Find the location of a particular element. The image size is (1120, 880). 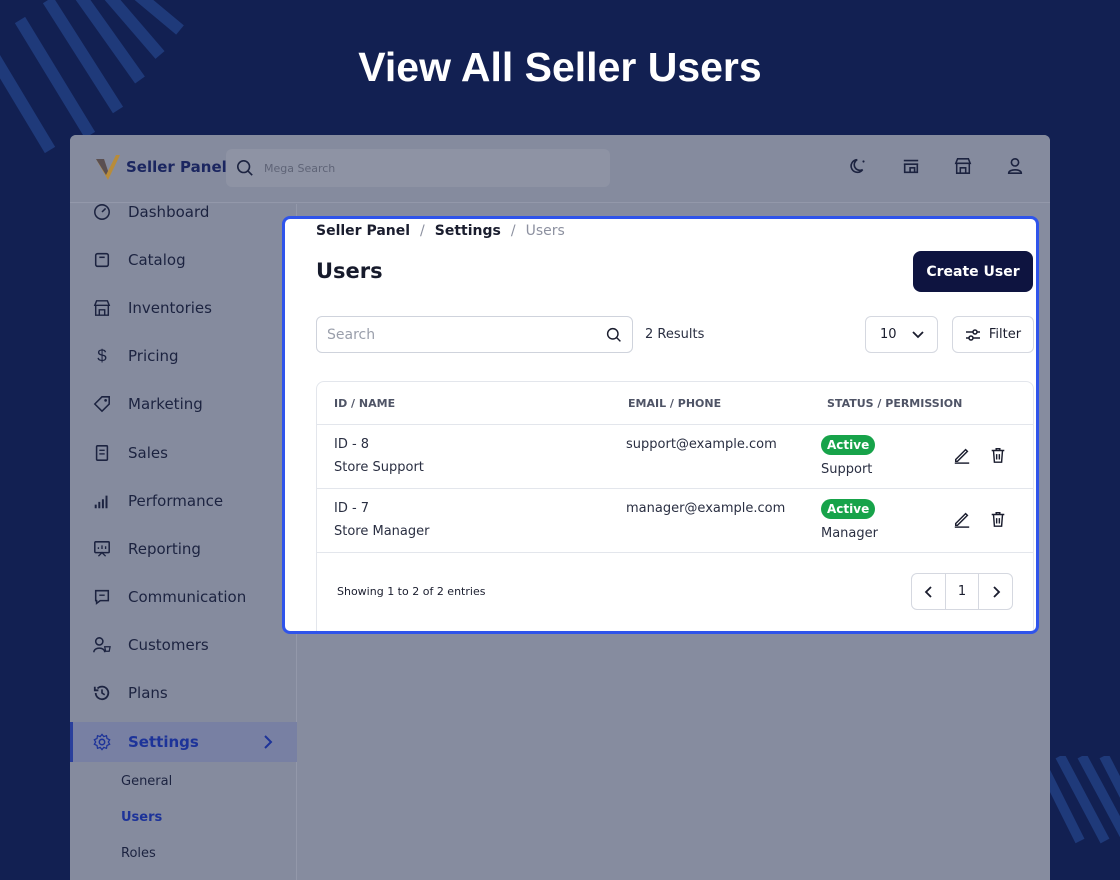

page-number-button: 1 is located at coordinates (962, 591).